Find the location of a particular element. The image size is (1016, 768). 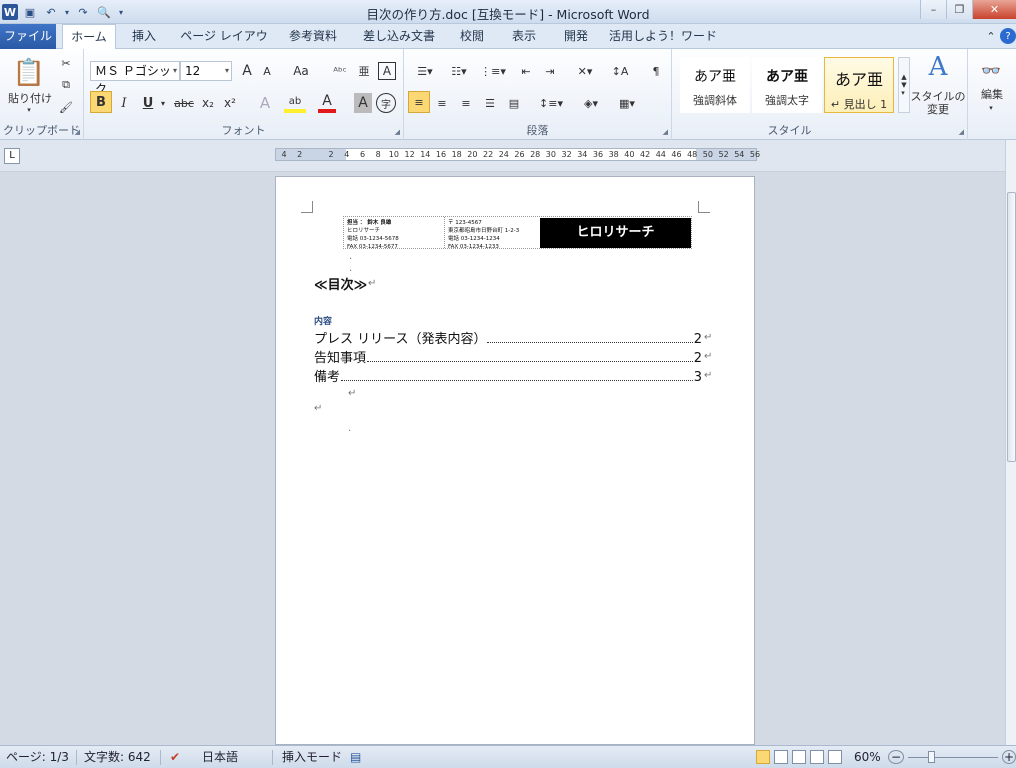

tab-developer: 開発 is located at coordinates (576, 36).